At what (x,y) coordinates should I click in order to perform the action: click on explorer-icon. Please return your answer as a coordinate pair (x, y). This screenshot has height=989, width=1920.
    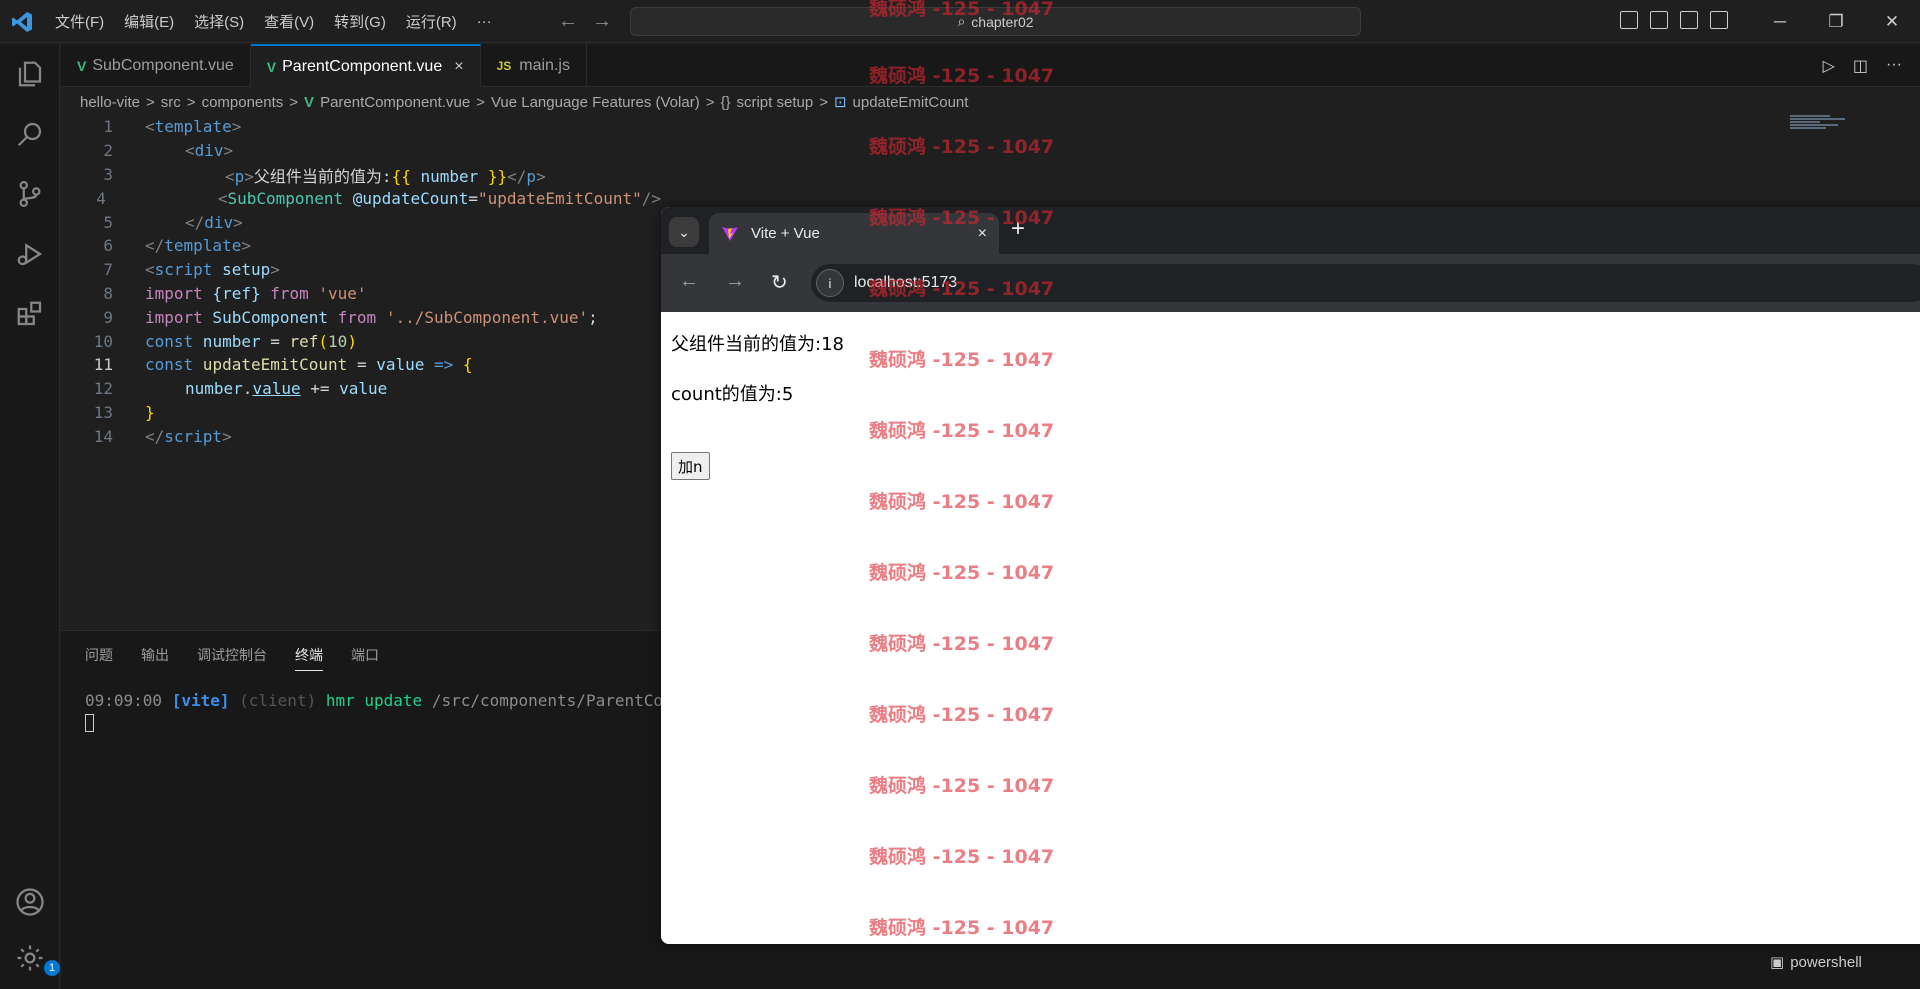
    Looking at the image, I should click on (30, 74).